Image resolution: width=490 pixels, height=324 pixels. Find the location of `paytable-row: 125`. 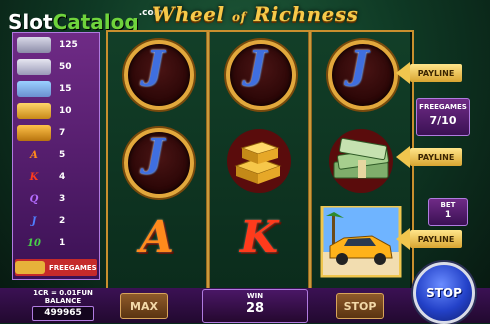

paytable-row: 125 is located at coordinates (56, 45).